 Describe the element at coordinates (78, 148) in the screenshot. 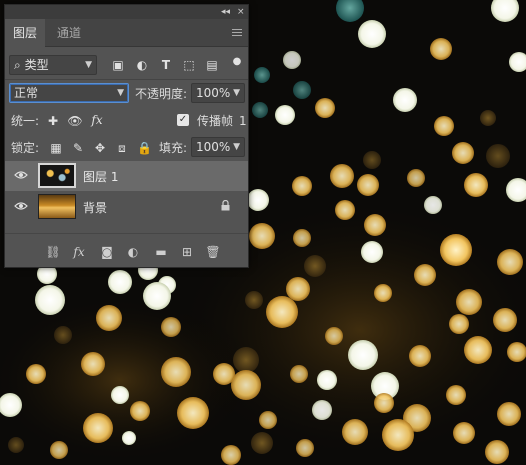

I see `lock-image-pixels-icon: ✎` at that location.